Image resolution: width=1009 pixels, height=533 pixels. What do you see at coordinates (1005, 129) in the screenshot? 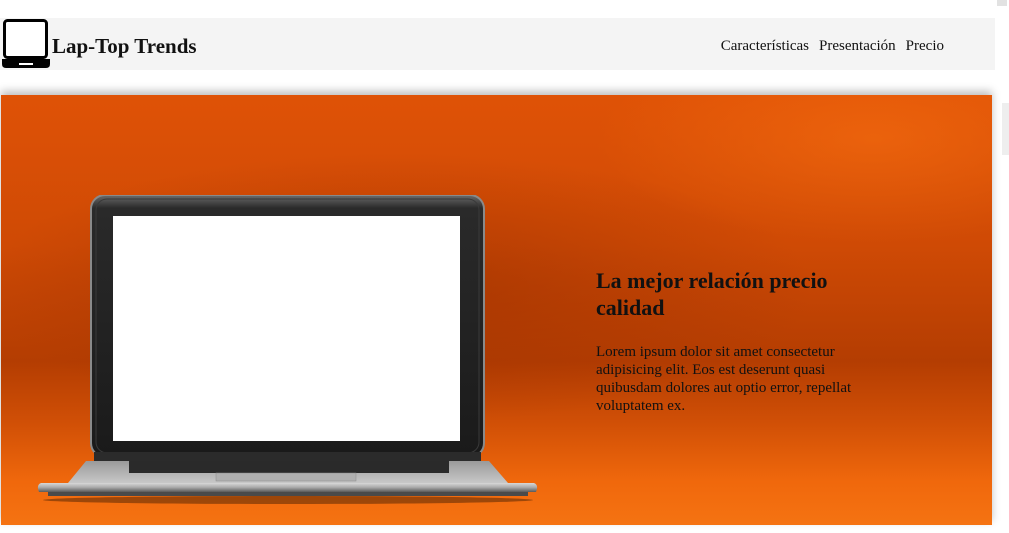
I see `scrollbar-thumb` at bounding box center [1005, 129].